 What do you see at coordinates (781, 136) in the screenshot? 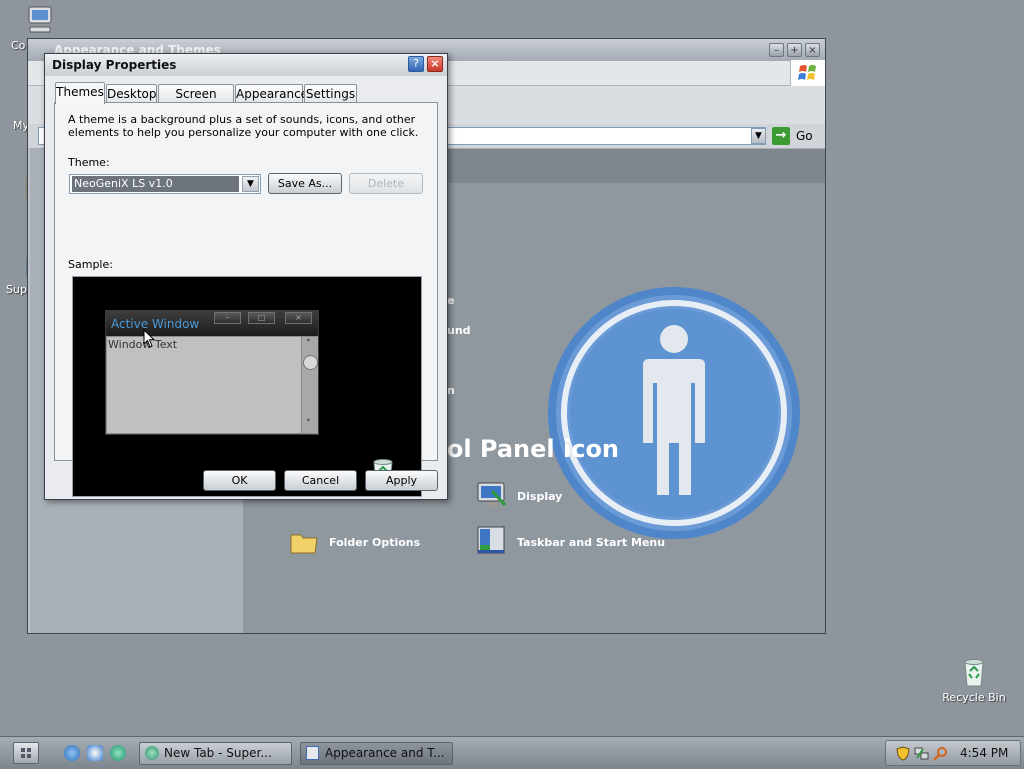
I see `go-arrow-icon: →` at bounding box center [781, 136].